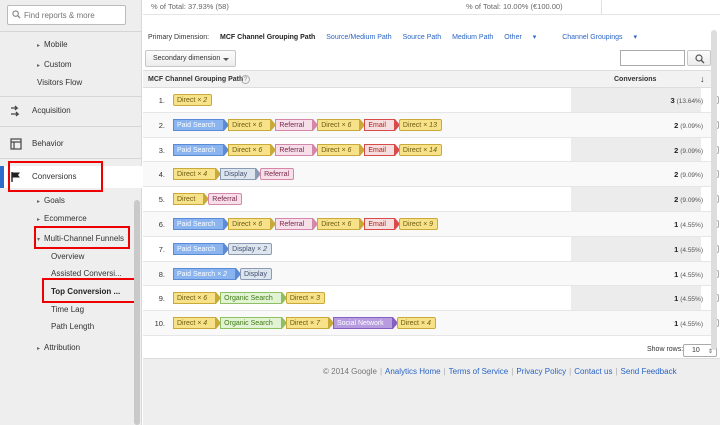  Describe the element at coordinates (413, 371) in the screenshot. I see `footer-link-analytics-home: Analytics Home` at that location.